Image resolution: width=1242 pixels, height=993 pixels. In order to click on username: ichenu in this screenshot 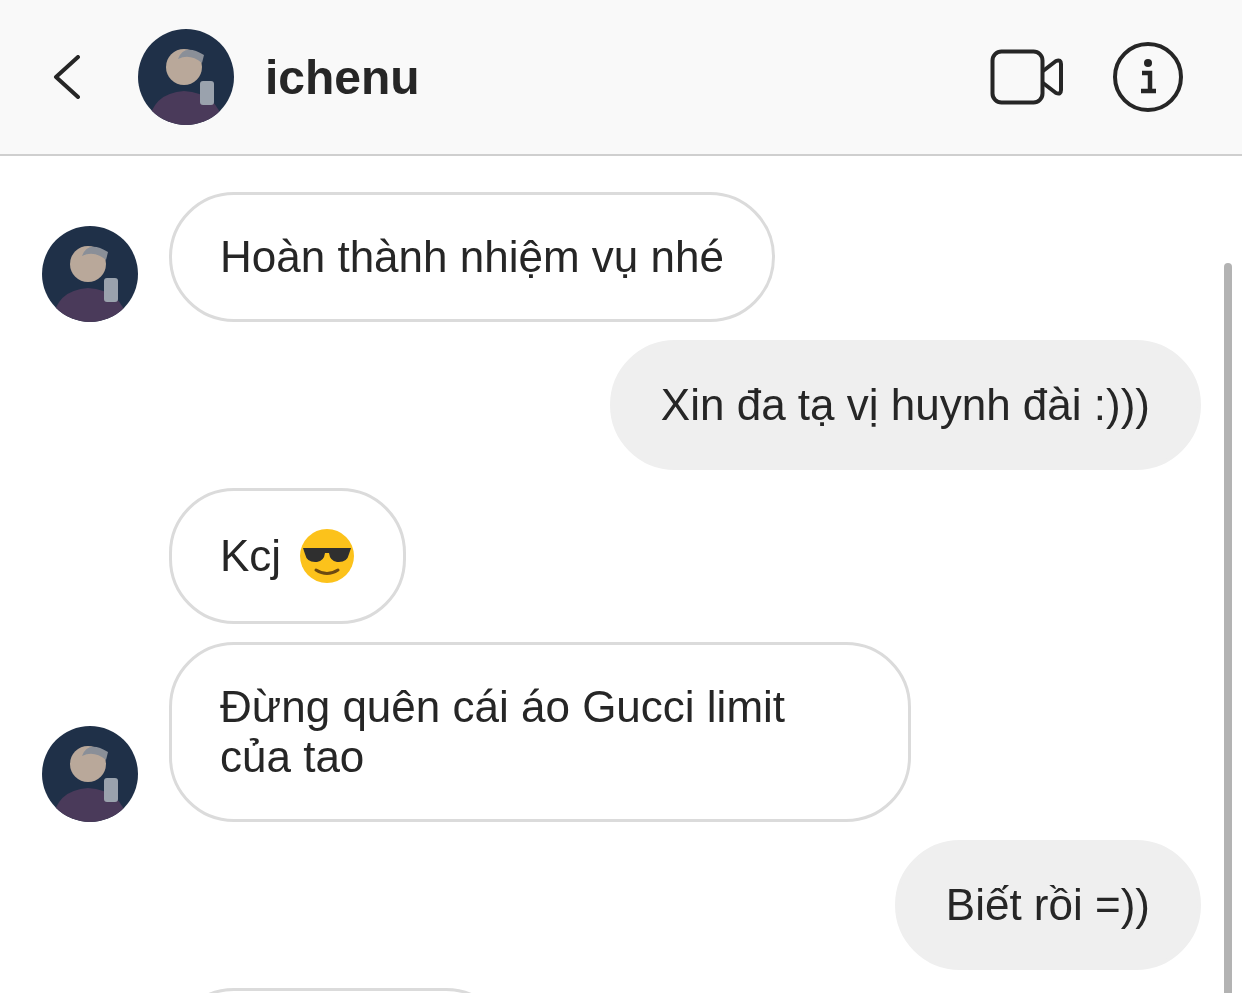, I will do `click(342, 77)`.